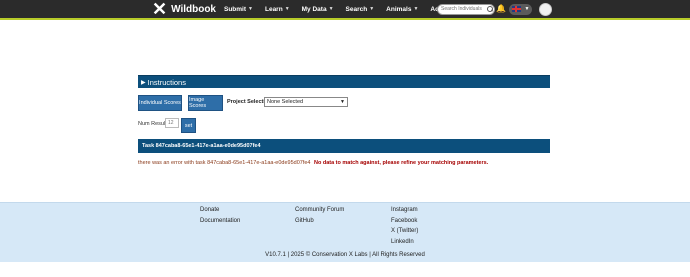  Describe the element at coordinates (273, 9) in the screenshot. I see `menu-learn-label: Learn` at that location.